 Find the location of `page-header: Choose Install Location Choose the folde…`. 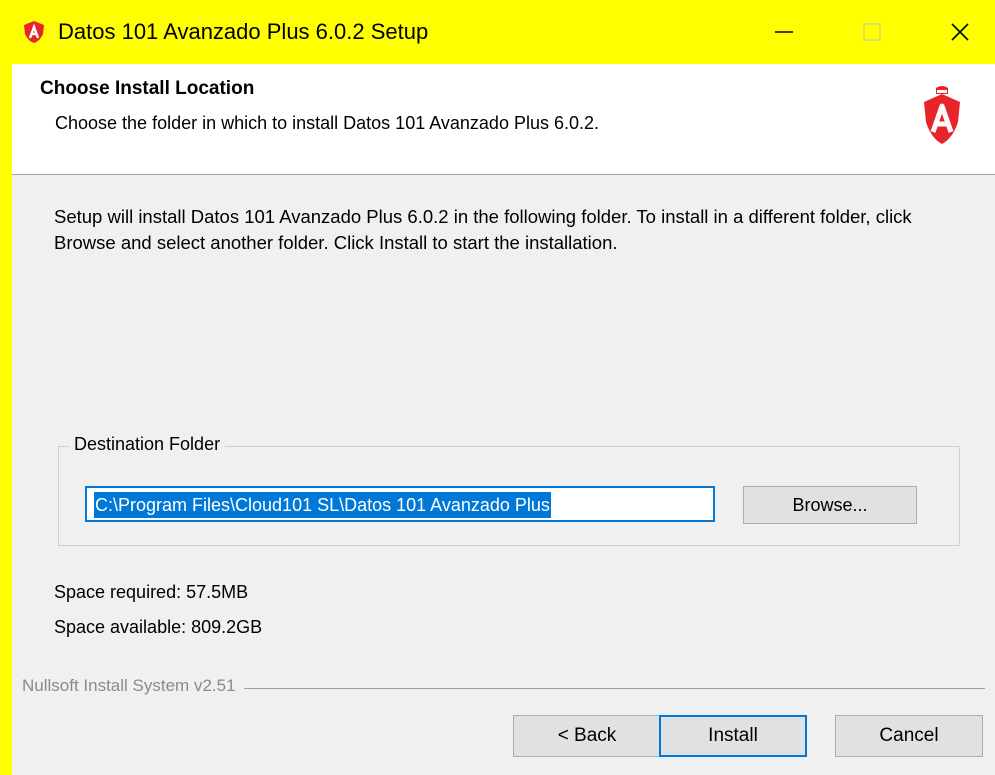

page-header: Choose Install Location Choose the folde… is located at coordinates (503, 119).